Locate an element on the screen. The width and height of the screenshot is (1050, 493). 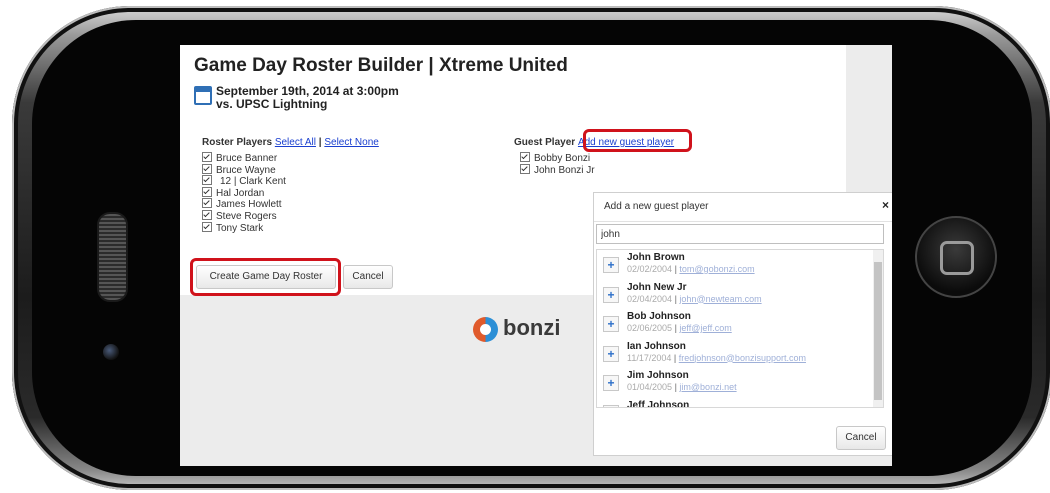
bonzi-logo-icon is located at coordinates (485, 329).